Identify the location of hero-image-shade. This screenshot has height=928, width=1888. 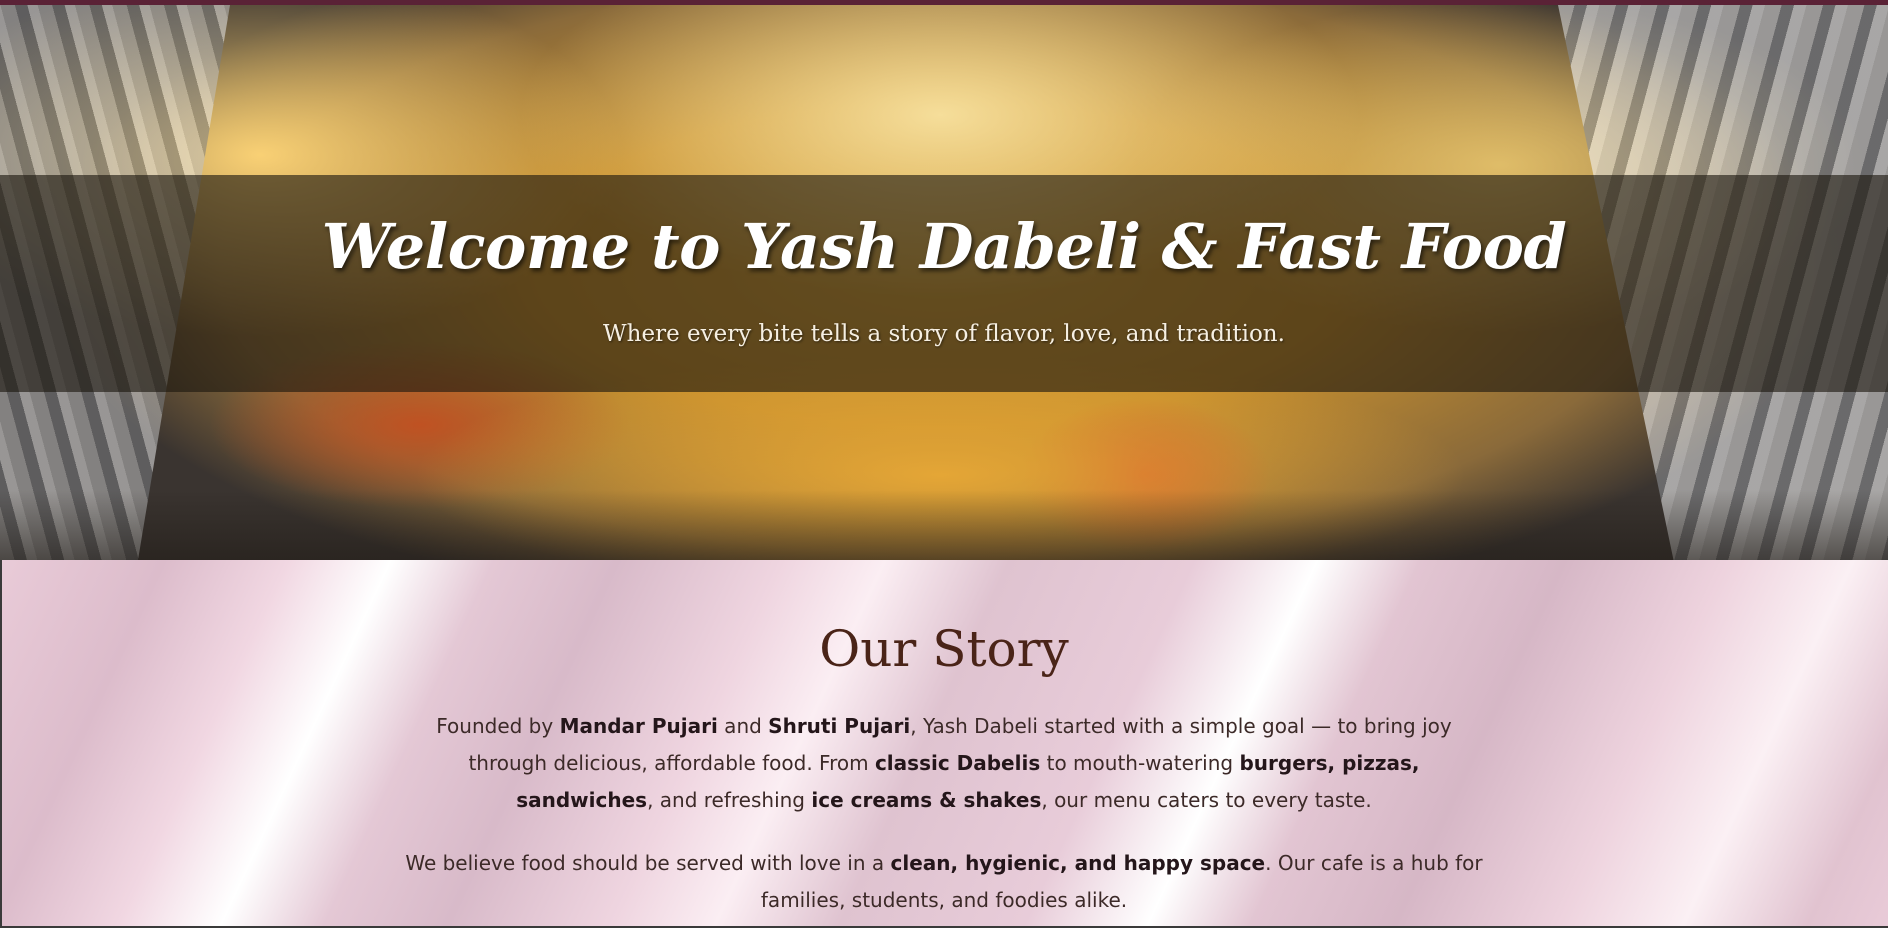
(944, 525).